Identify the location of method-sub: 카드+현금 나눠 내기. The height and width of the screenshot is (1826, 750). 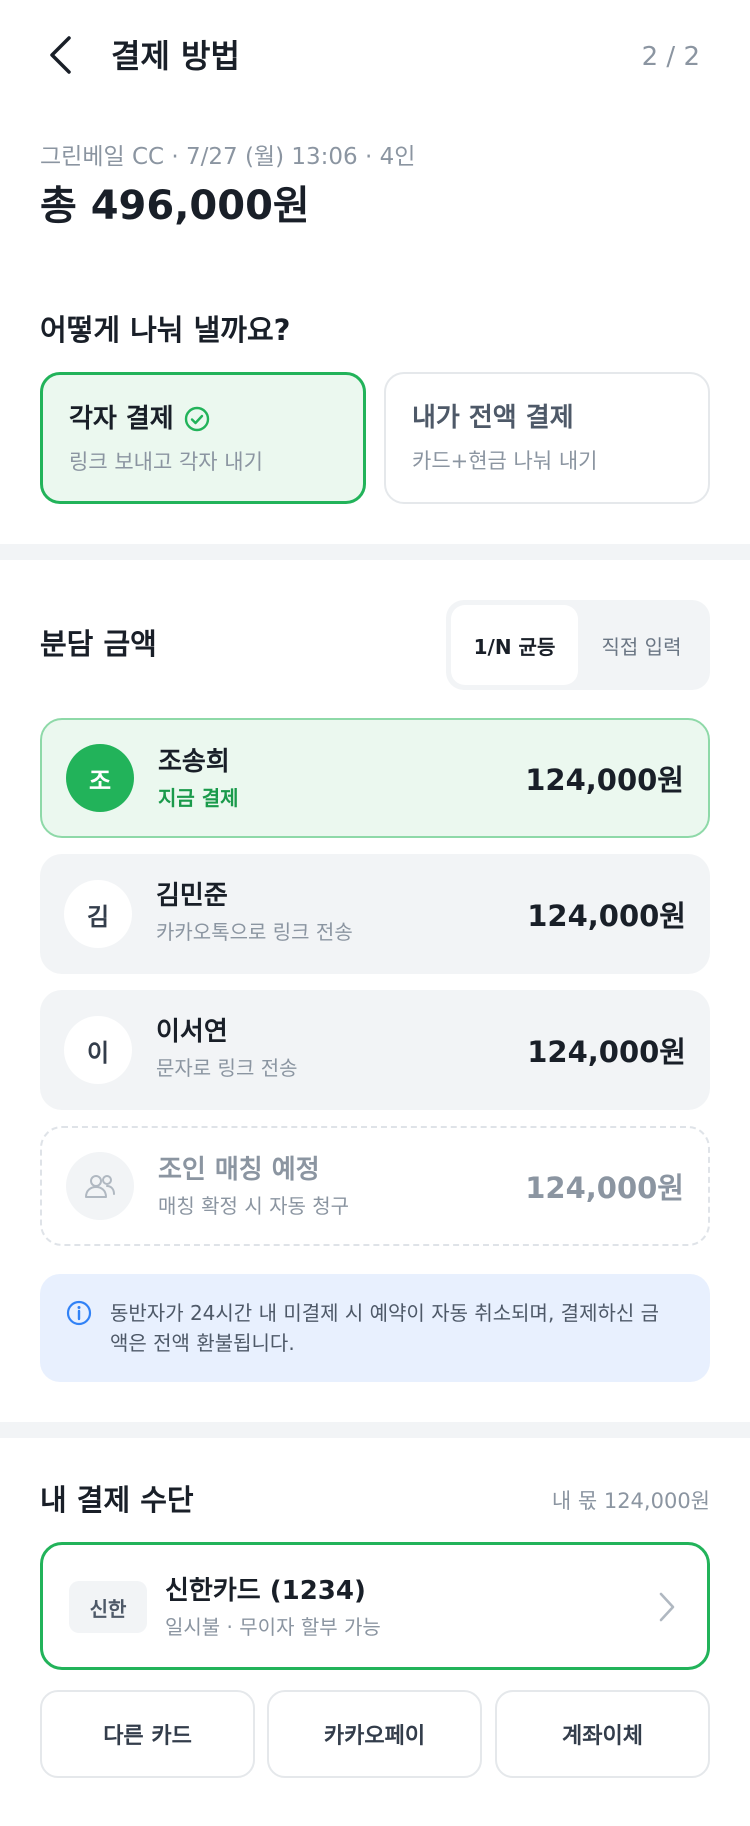
(505, 461).